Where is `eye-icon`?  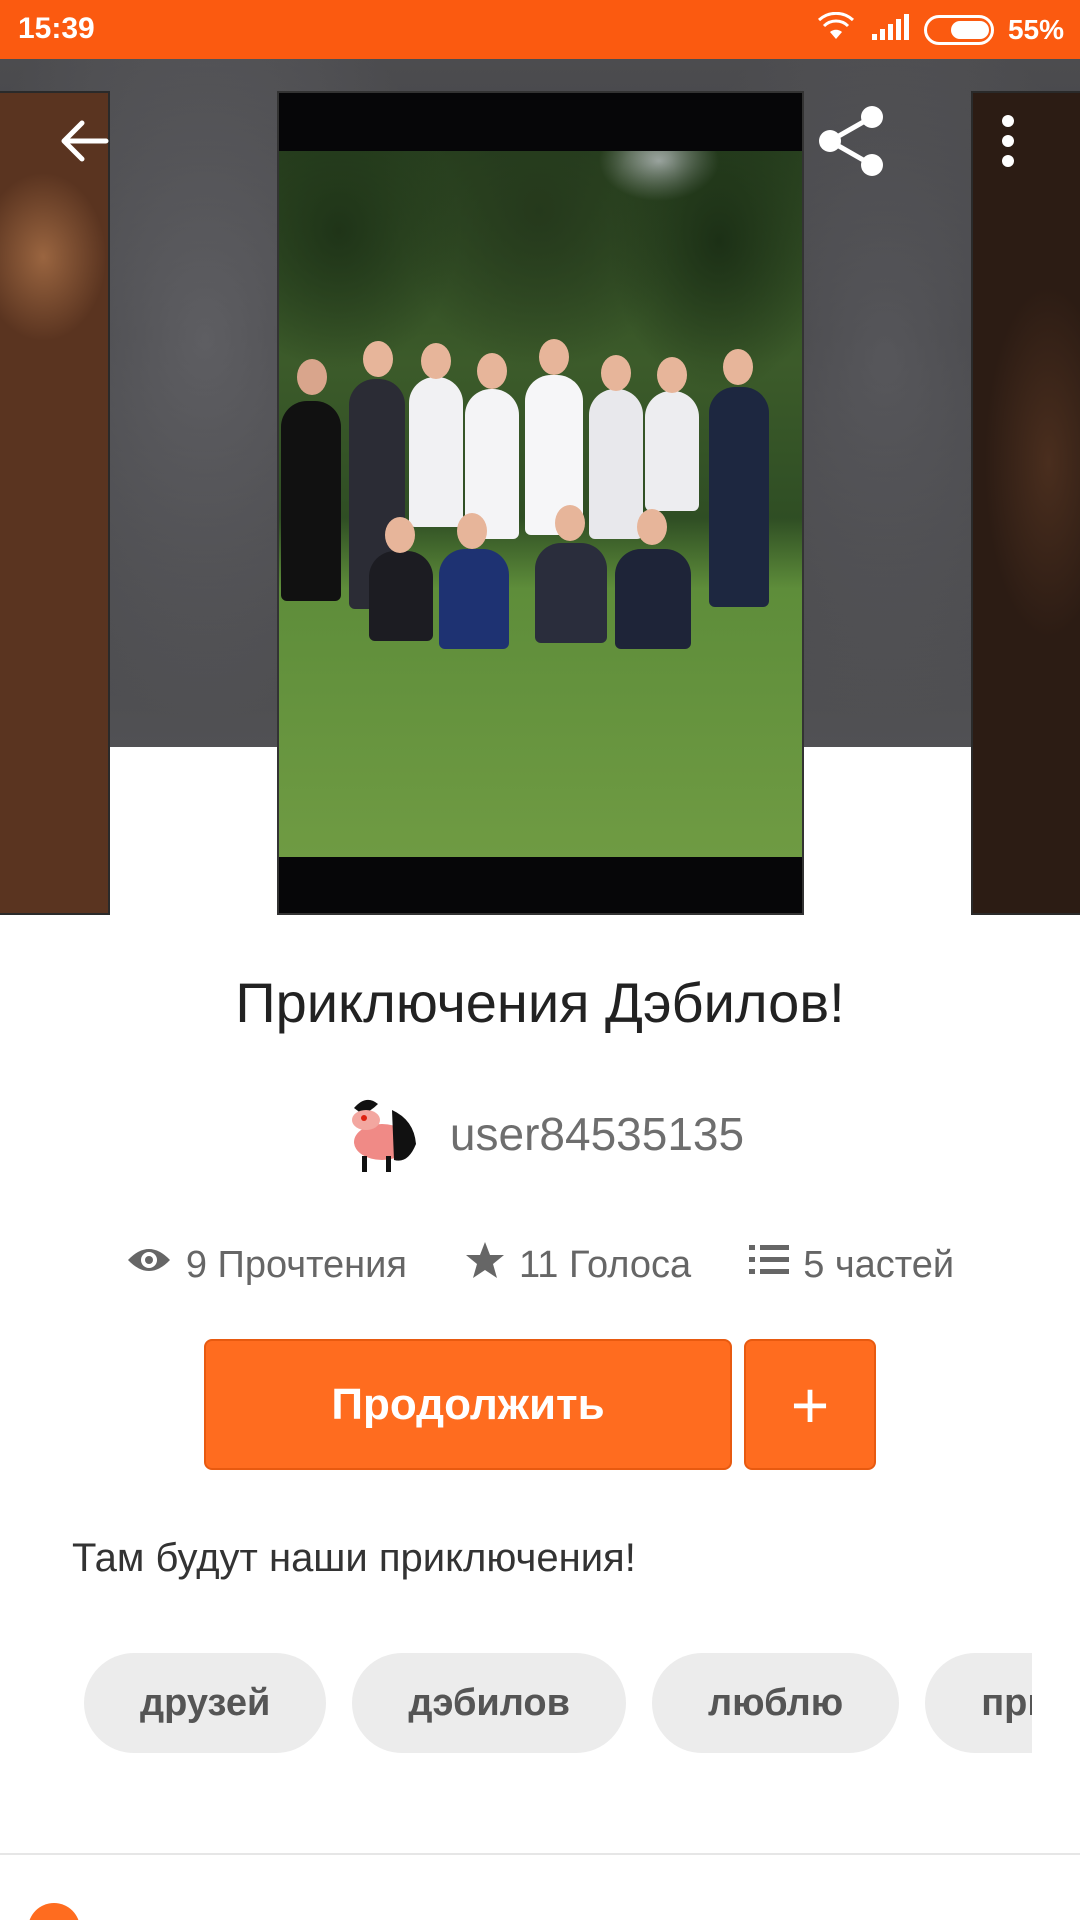 eye-icon is located at coordinates (149, 1265).